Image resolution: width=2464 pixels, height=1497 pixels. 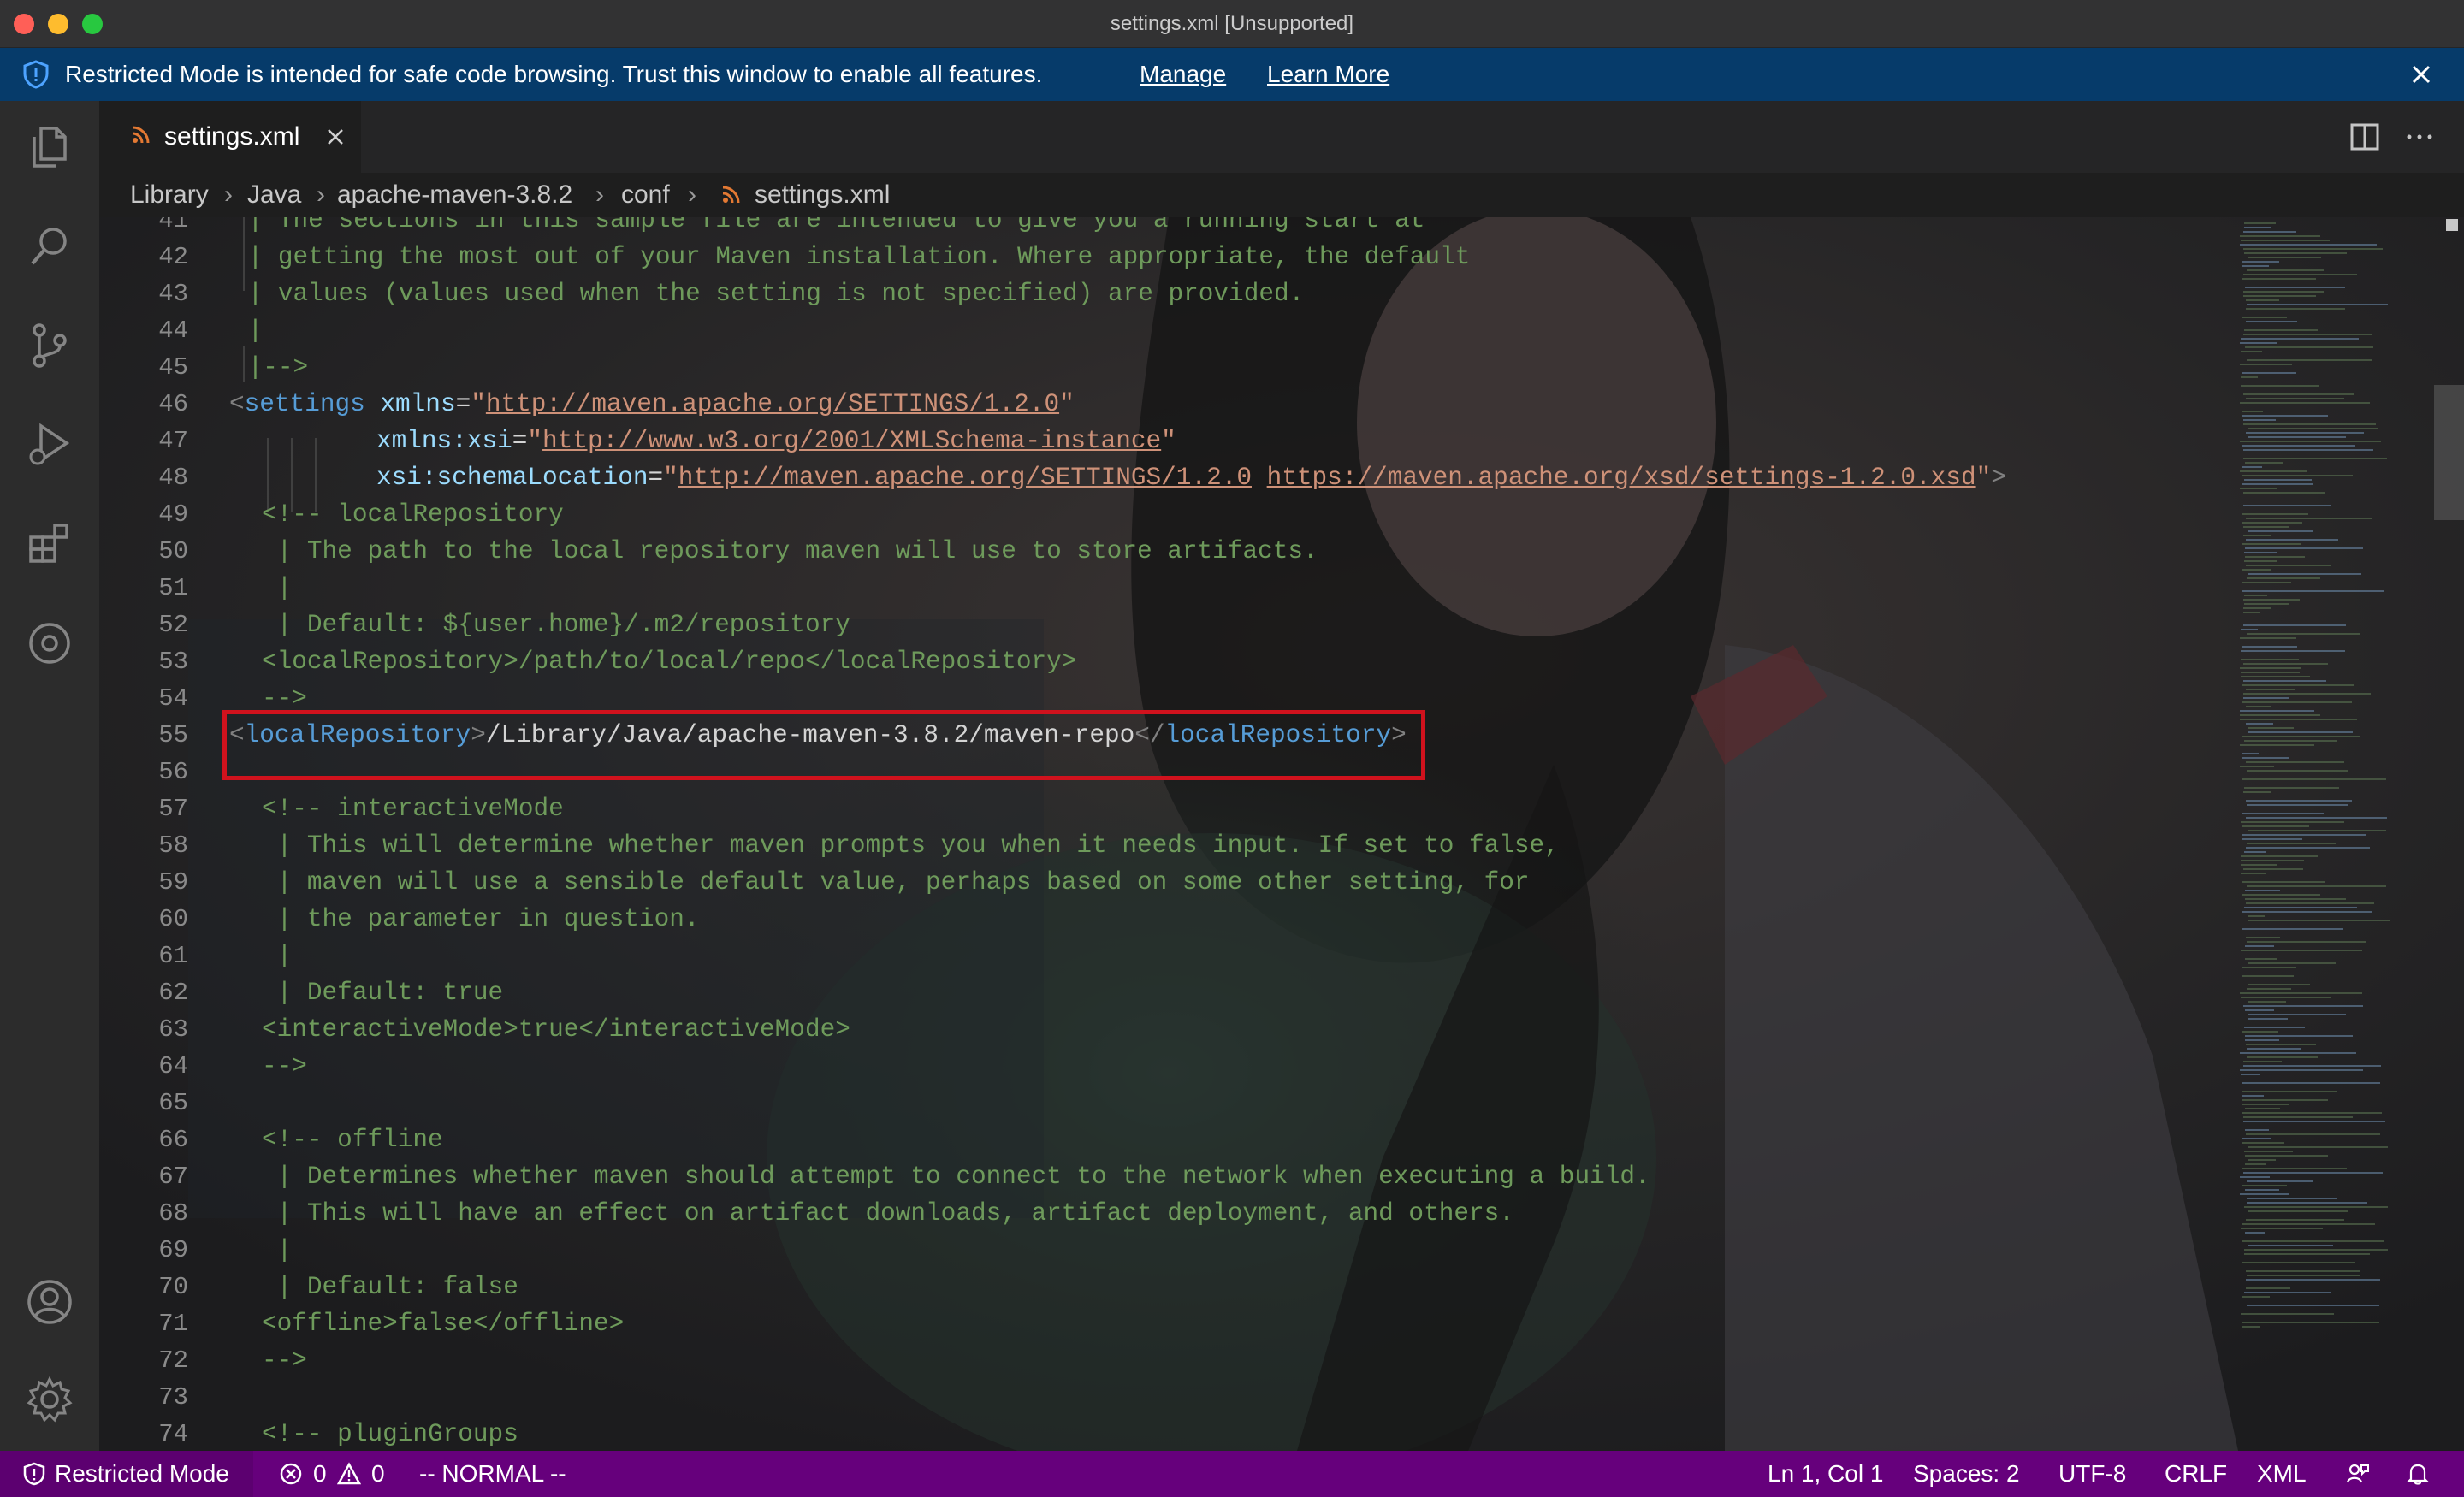 I want to click on breadcrumb-item: apache-maven-3.8.2, so click(x=454, y=195).